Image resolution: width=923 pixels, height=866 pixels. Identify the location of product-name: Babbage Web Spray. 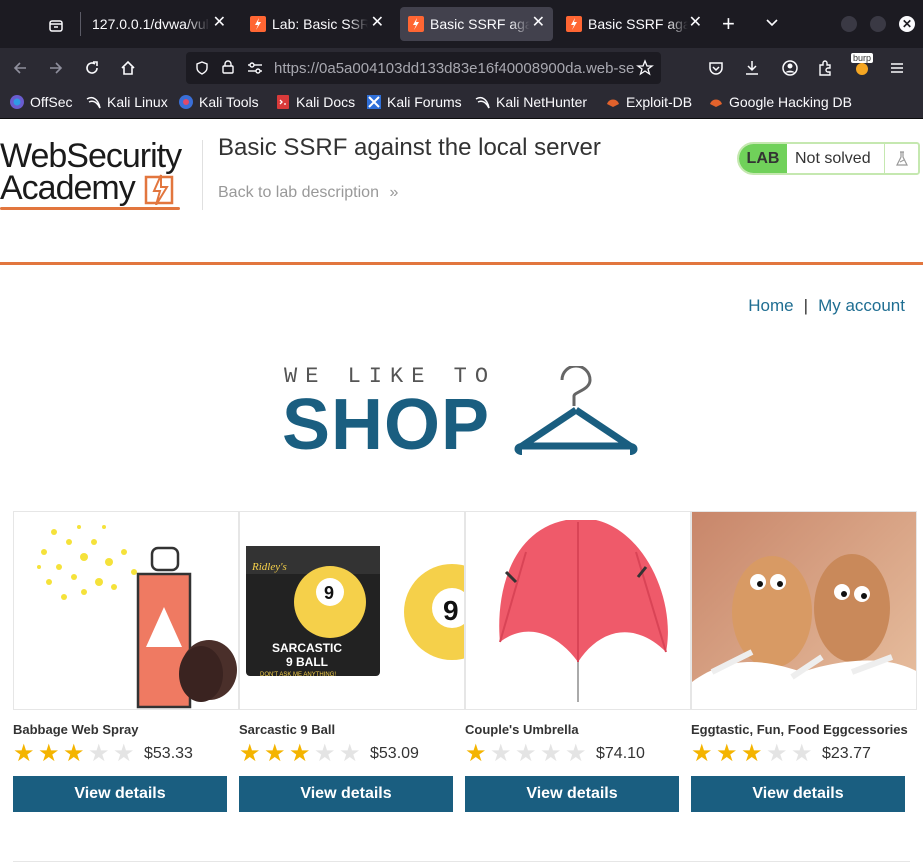
(76, 729).